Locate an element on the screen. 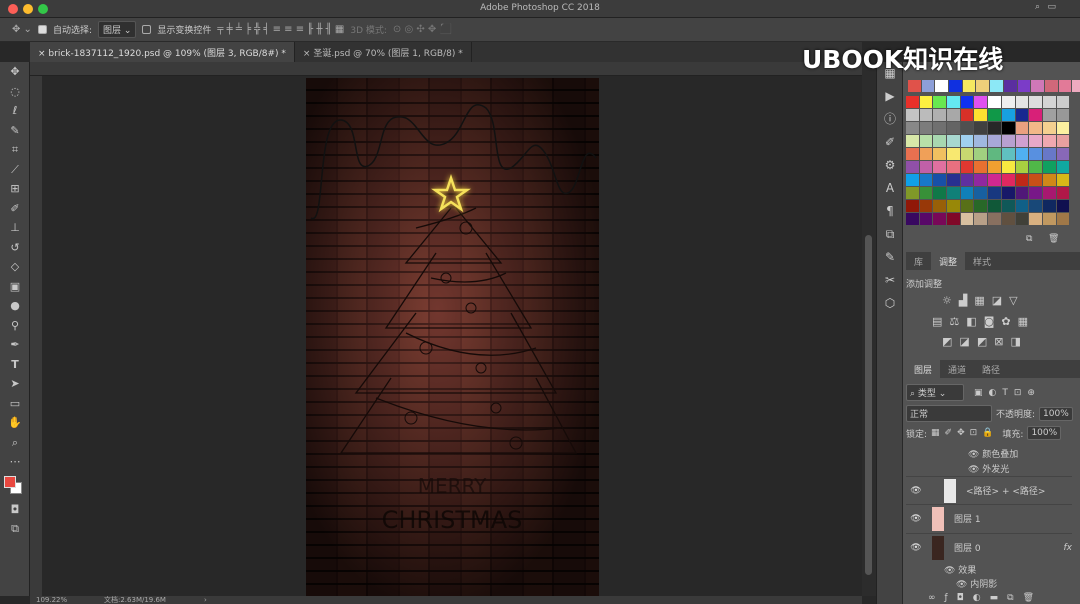 This screenshot has width=1080, height=604. vibrance-icon: ▽ is located at coordinates (1013, 300).